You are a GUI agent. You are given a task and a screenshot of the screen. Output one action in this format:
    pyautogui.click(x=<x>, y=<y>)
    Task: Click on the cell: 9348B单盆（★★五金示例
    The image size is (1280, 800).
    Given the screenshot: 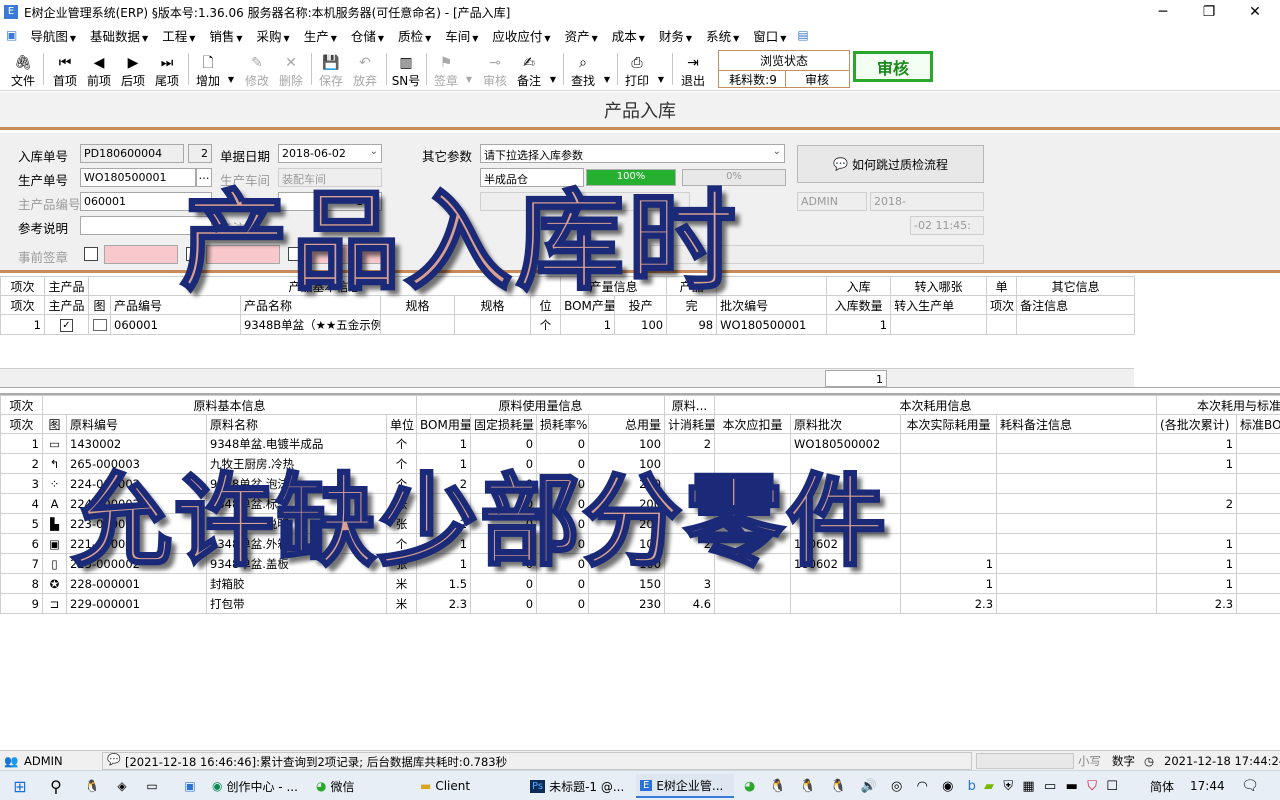 What is the action you would take?
    pyautogui.click(x=310, y=324)
    